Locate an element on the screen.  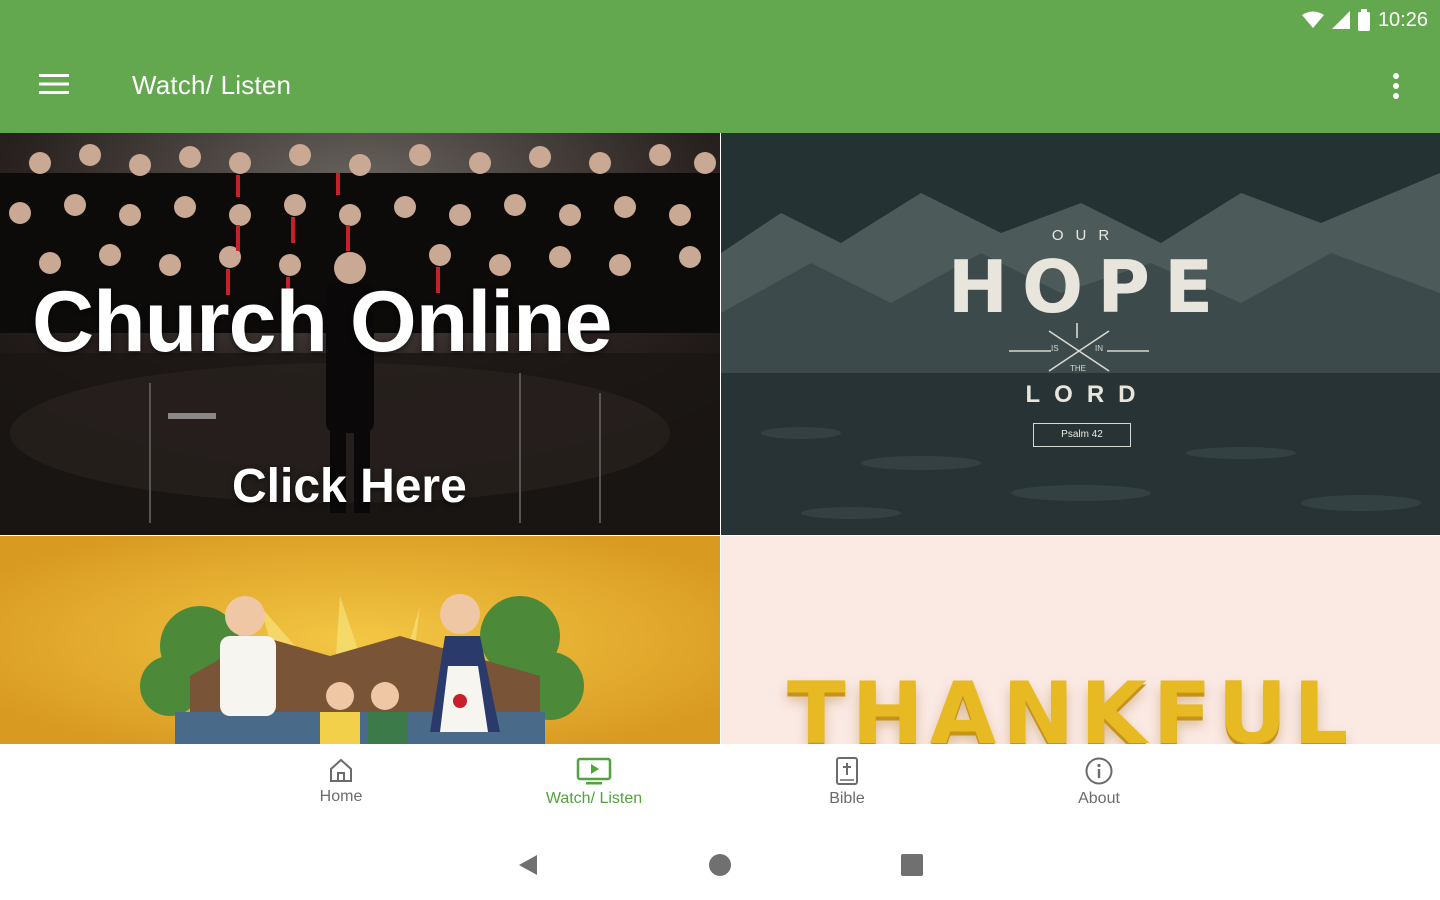
in-text: IN is located at coordinates (1099, 348).